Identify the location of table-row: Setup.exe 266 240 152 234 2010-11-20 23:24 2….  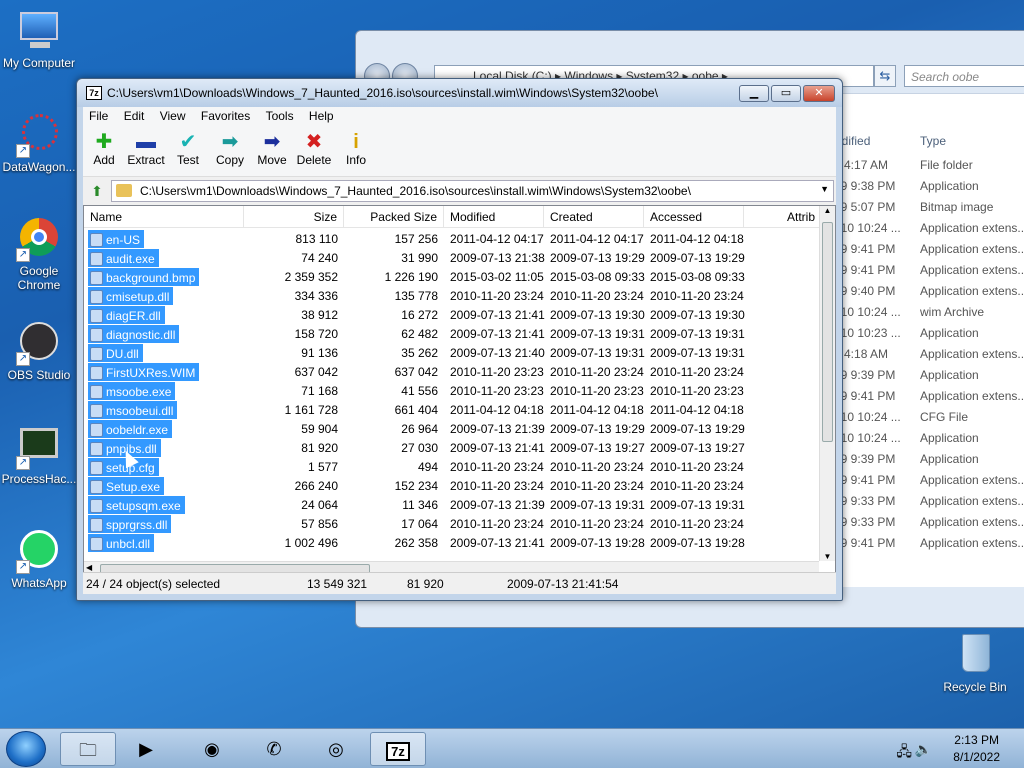
(451, 486).